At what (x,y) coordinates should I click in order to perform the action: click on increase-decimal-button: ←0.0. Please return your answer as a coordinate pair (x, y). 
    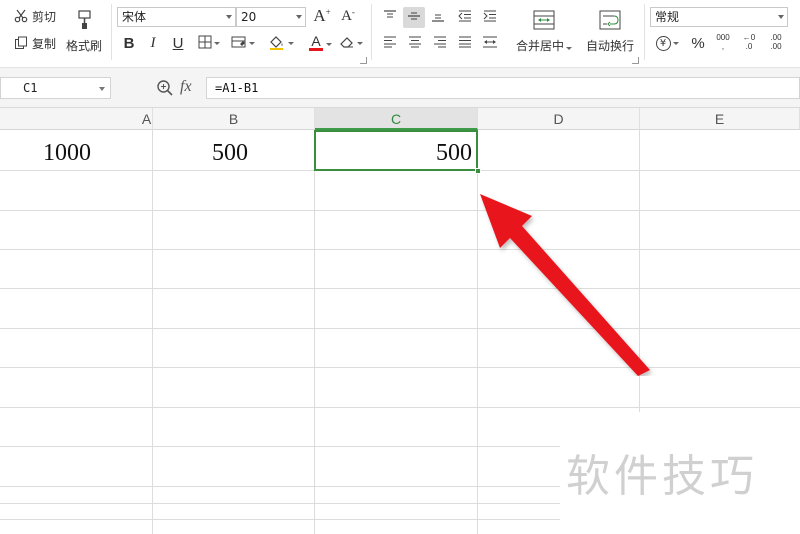
    Looking at the image, I should click on (749, 42).